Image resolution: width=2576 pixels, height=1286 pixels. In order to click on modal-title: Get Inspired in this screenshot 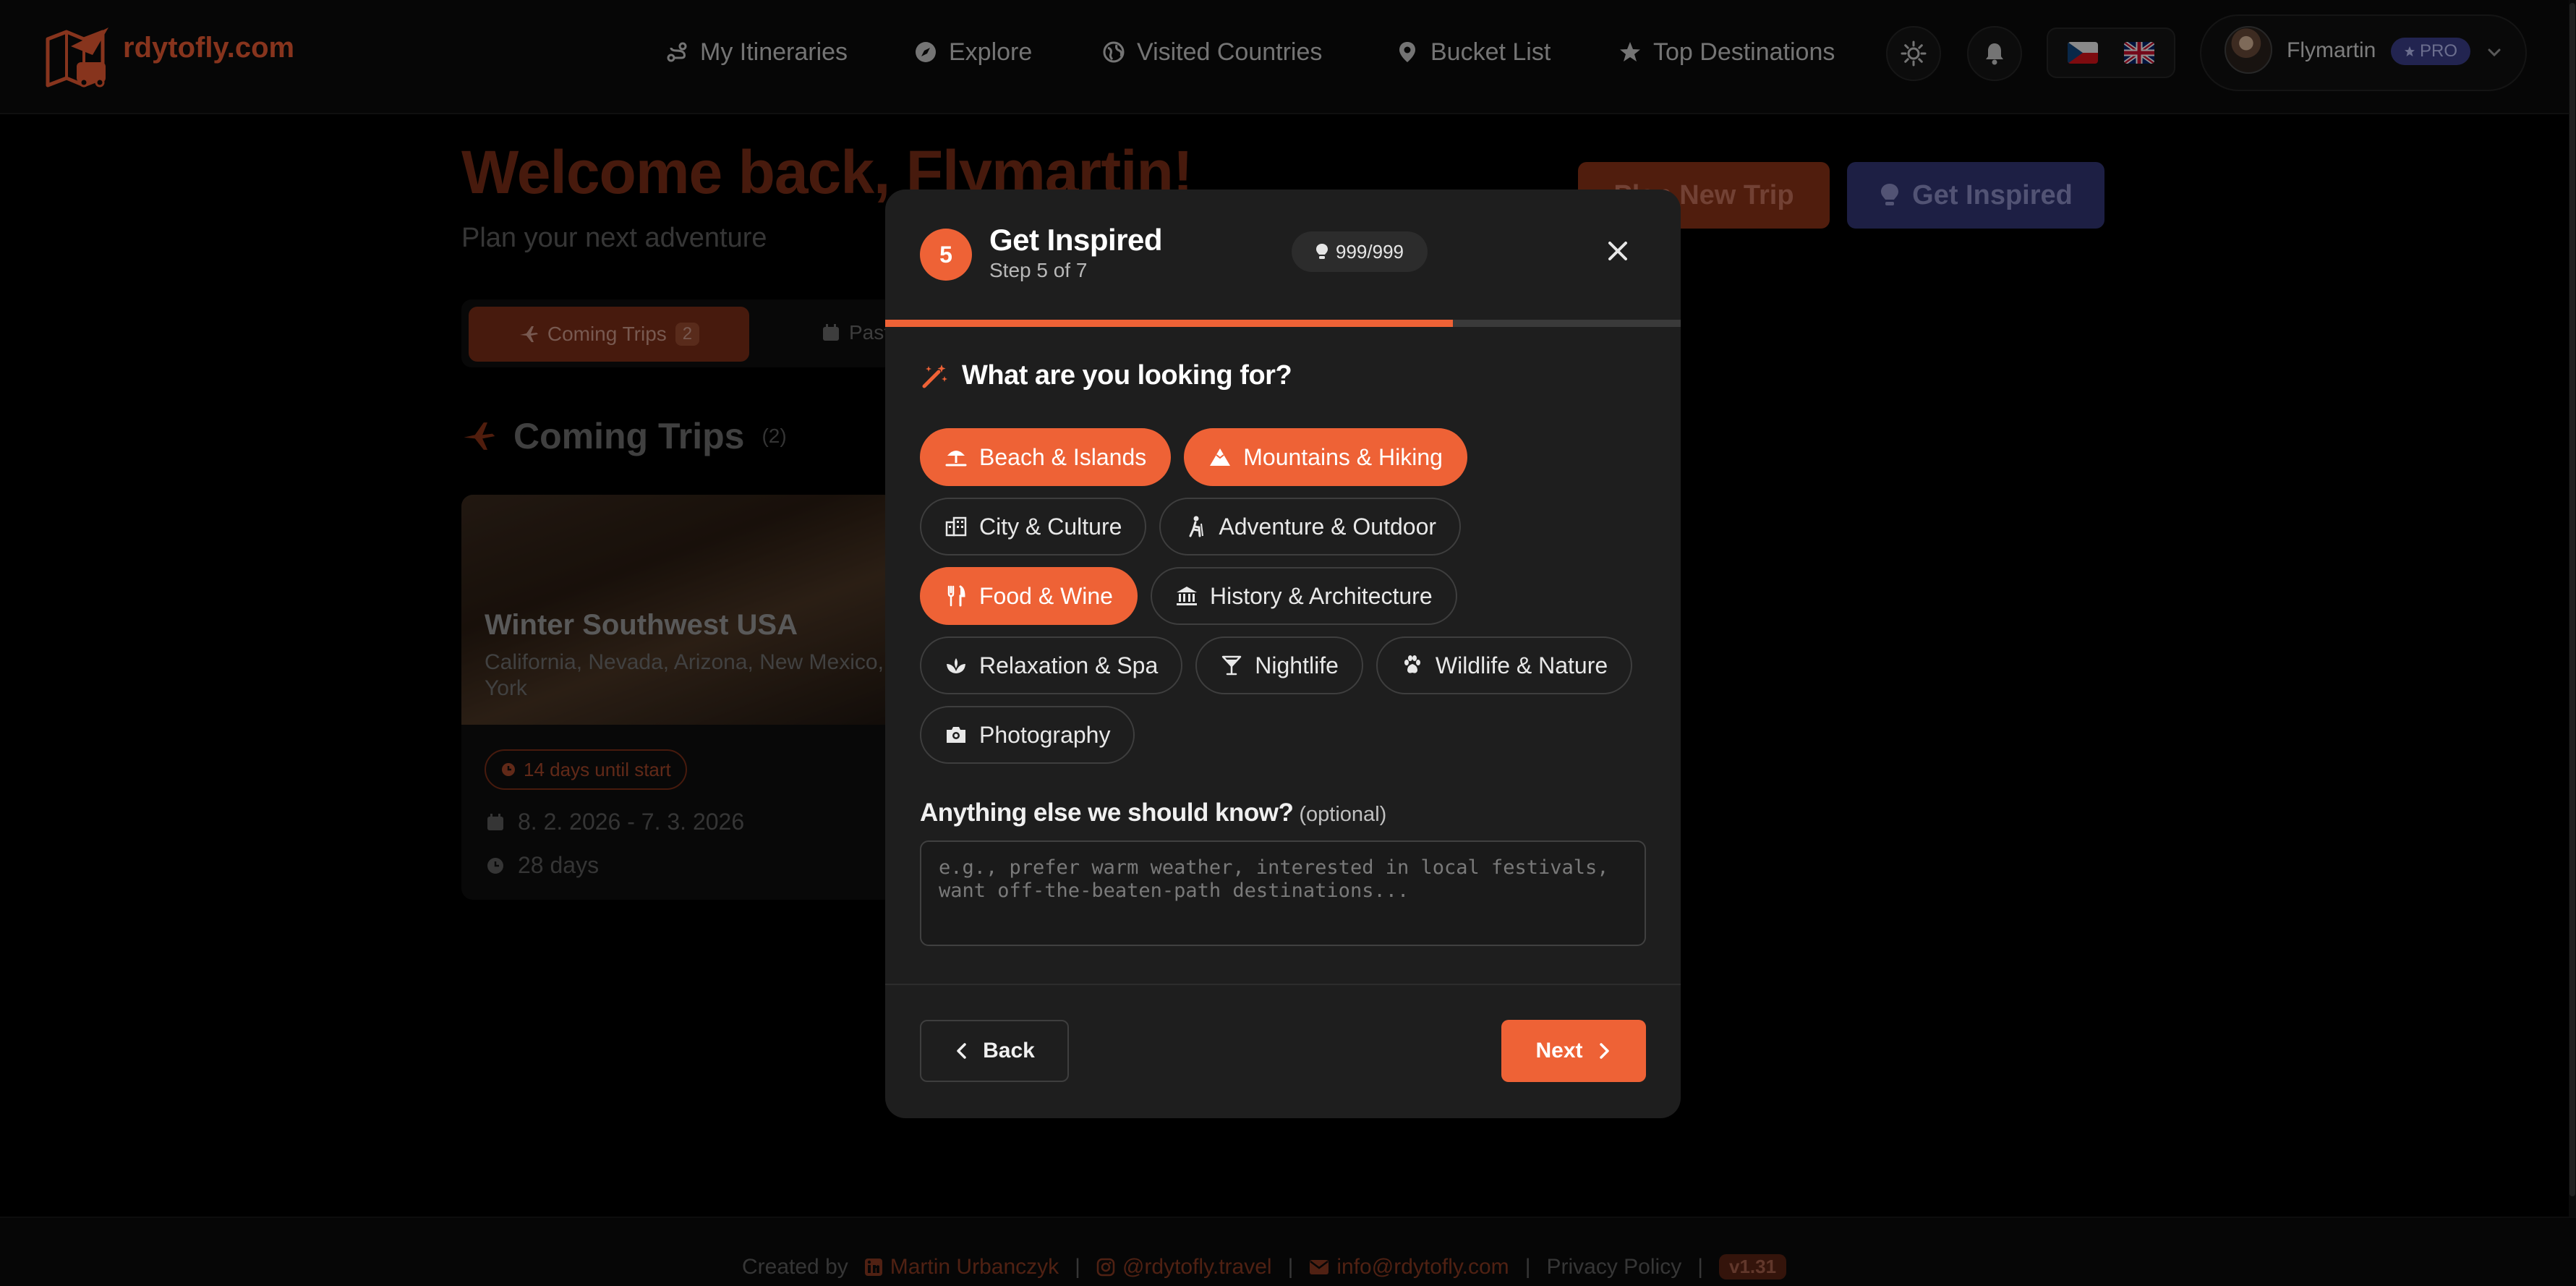, I will do `click(1076, 240)`.